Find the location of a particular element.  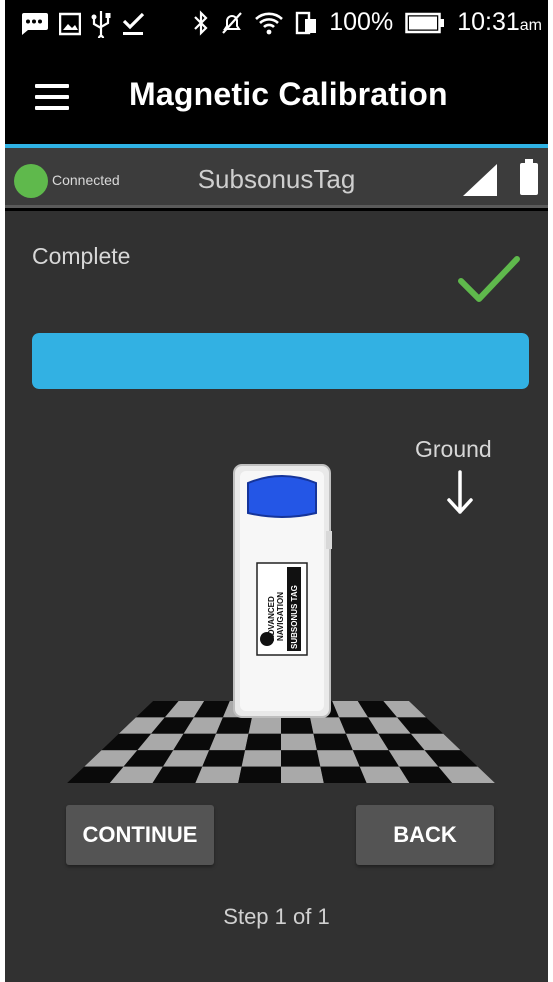

ground-label: Ground is located at coordinates (453, 449).